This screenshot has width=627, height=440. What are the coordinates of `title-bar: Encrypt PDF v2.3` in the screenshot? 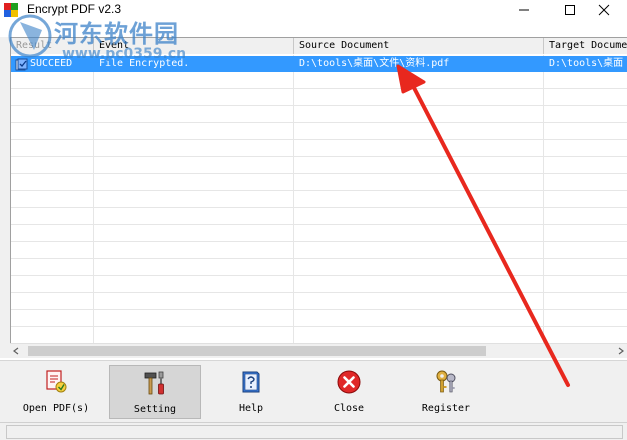 It's located at (313, 10).